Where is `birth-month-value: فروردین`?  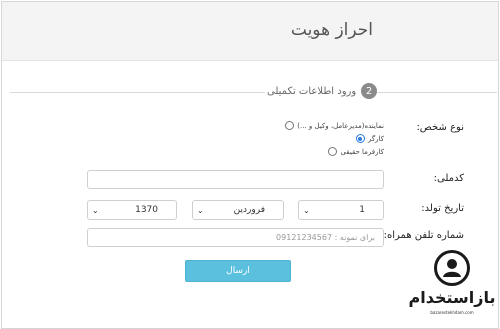 birth-month-value: فروردین is located at coordinates (249, 210).